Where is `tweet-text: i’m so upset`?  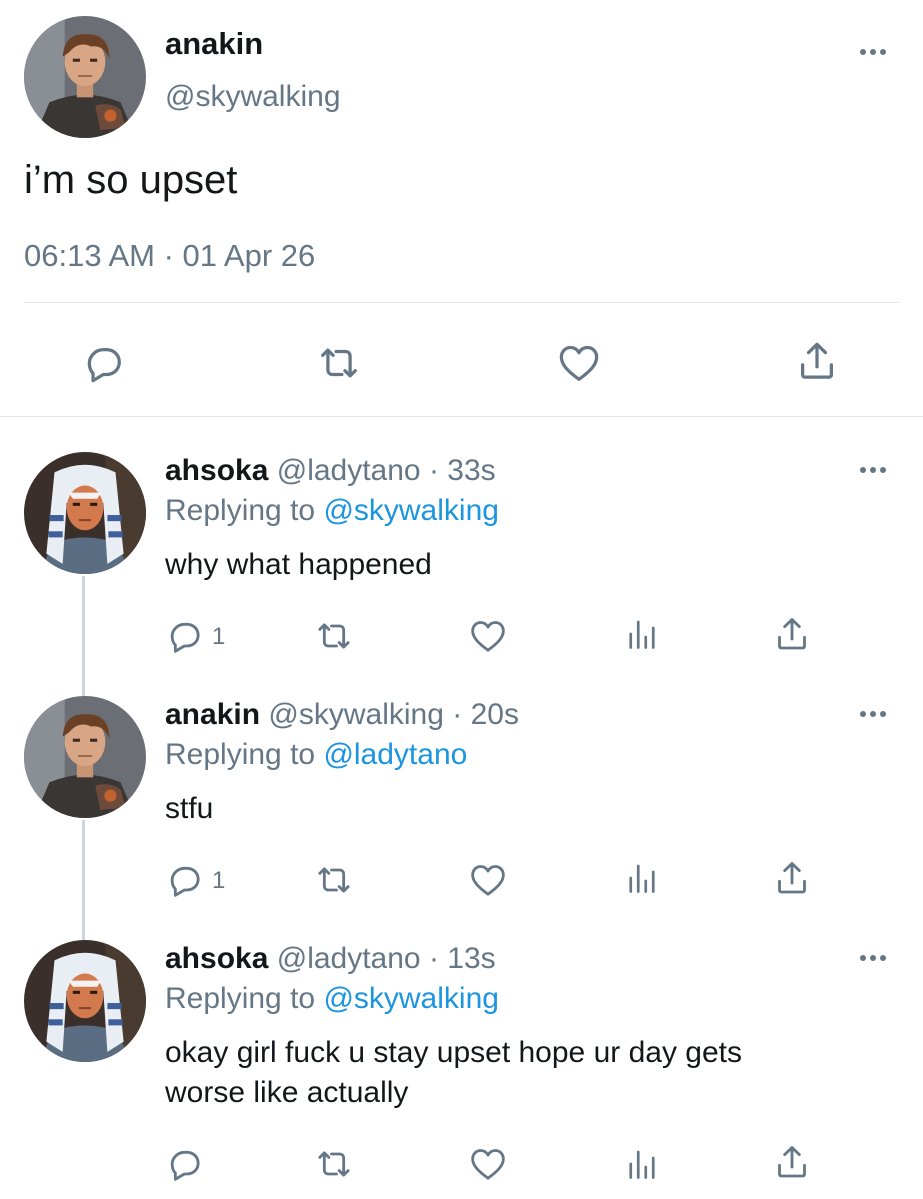 tweet-text: i’m so upset is located at coordinates (131, 180).